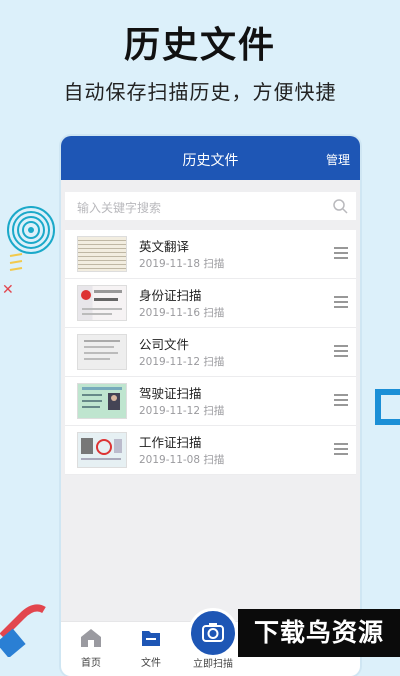 Image resolution: width=400 pixels, height=676 pixels. I want to click on file-date: 2019-11-16 扫描, so click(182, 313).